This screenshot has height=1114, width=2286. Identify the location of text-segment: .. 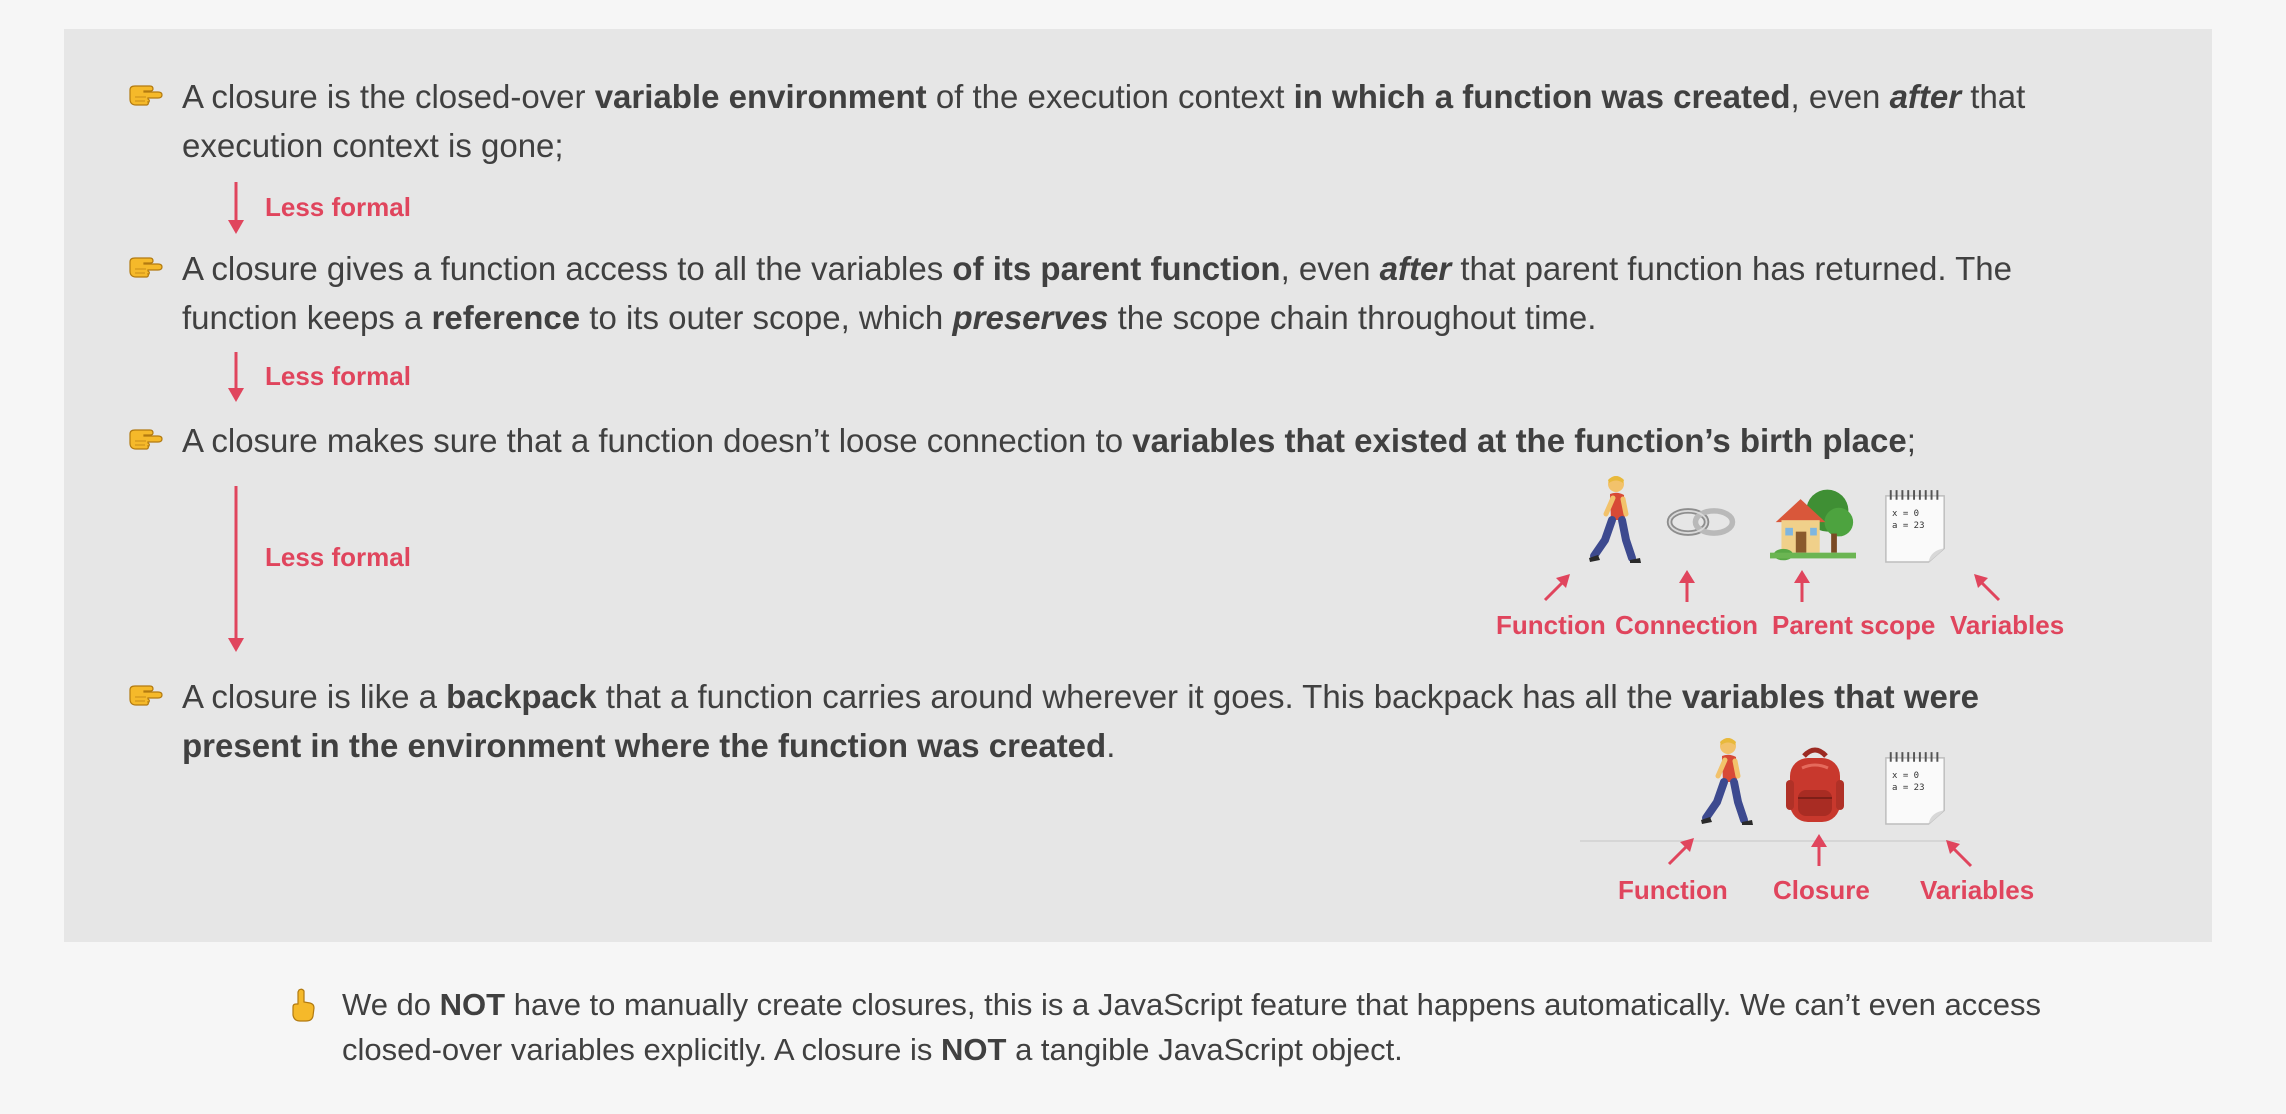
(1111, 745).